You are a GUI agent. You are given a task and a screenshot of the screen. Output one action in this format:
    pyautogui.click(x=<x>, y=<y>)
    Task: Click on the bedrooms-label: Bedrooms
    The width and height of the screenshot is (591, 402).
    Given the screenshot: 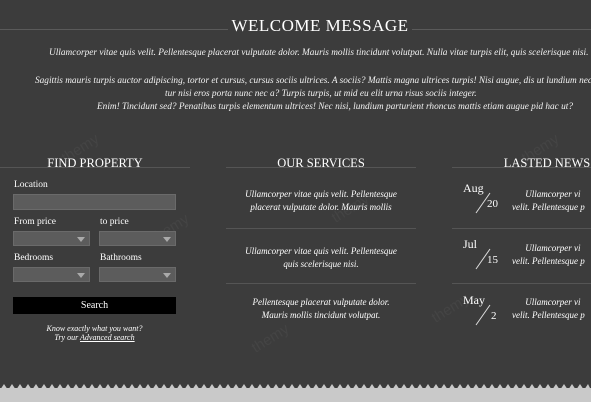 What is the action you would take?
    pyautogui.click(x=34, y=258)
    